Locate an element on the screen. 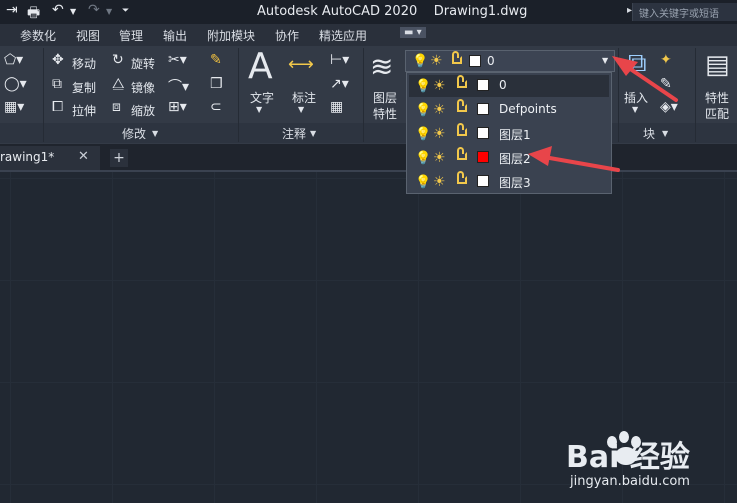 This screenshot has height=503, width=737. text-dropdown-icon: ▼ is located at coordinates (259, 109).